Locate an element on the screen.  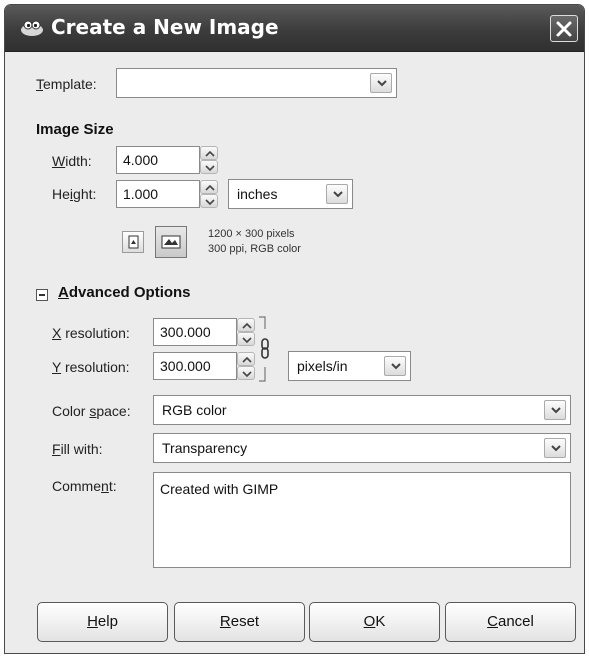
width-spin-up is located at coordinates (209, 153).